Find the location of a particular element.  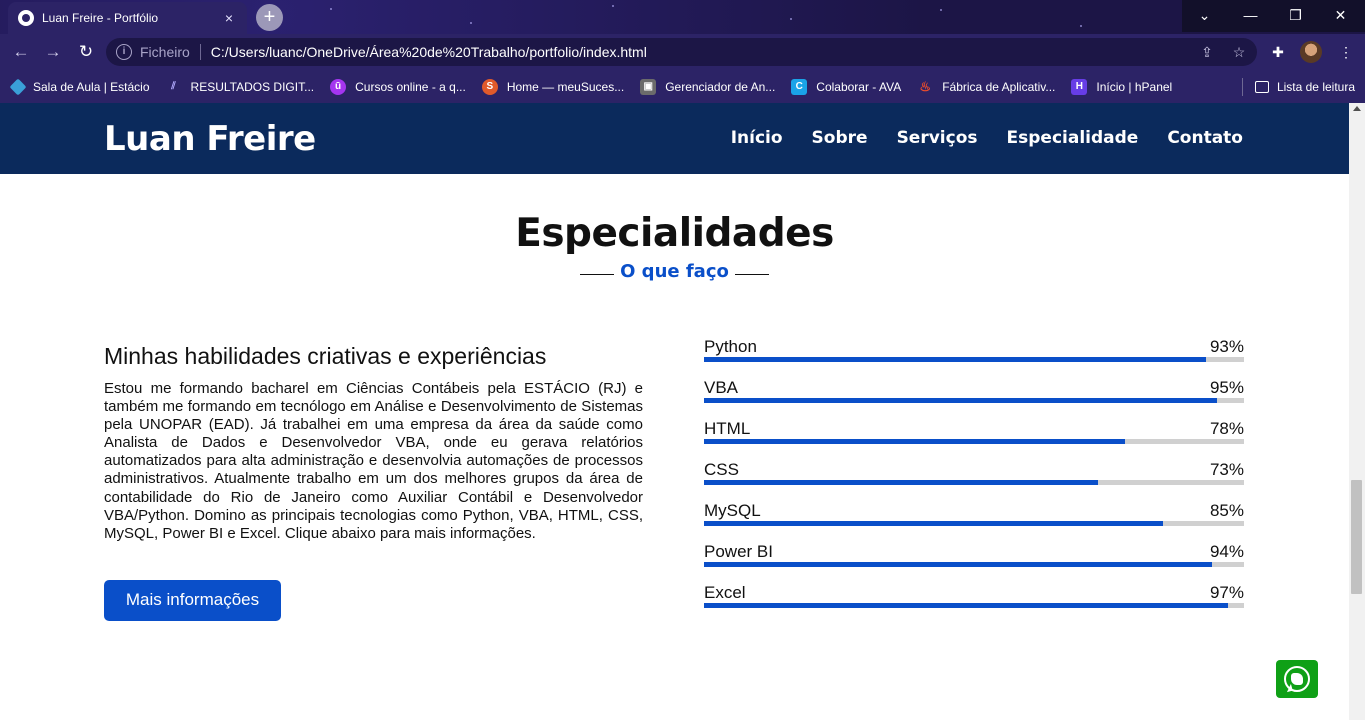

nav-link-especialidade: Especialidade is located at coordinates (1073, 138).